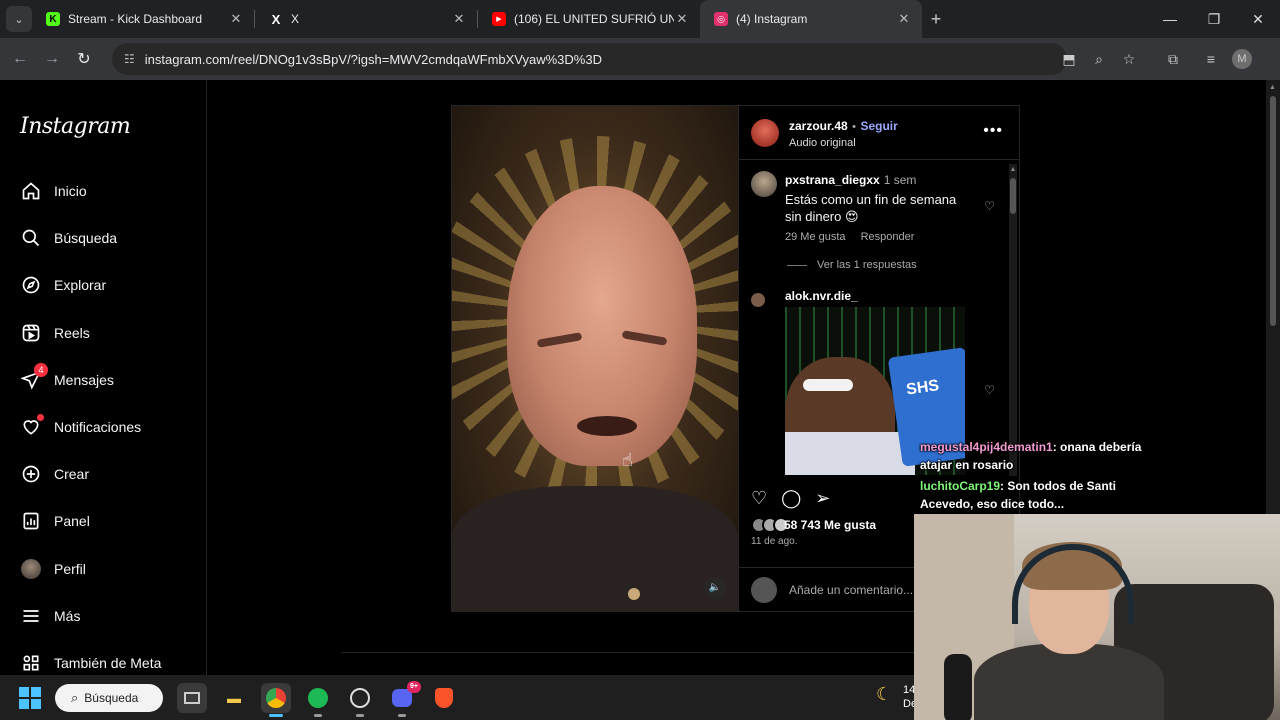  What do you see at coordinates (759, 498) in the screenshot?
I see `like-icon: ♡` at bounding box center [759, 498].